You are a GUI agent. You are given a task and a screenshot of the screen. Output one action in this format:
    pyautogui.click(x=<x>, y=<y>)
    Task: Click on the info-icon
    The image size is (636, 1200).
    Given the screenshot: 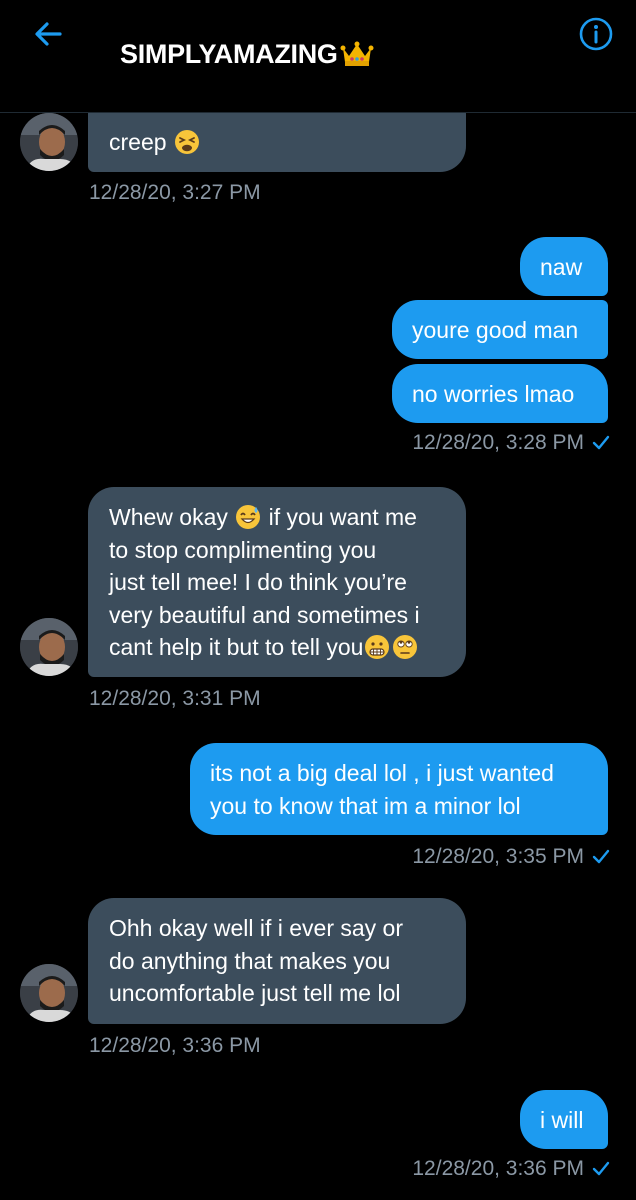 What is the action you would take?
    pyautogui.click(x=596, y=34)
    